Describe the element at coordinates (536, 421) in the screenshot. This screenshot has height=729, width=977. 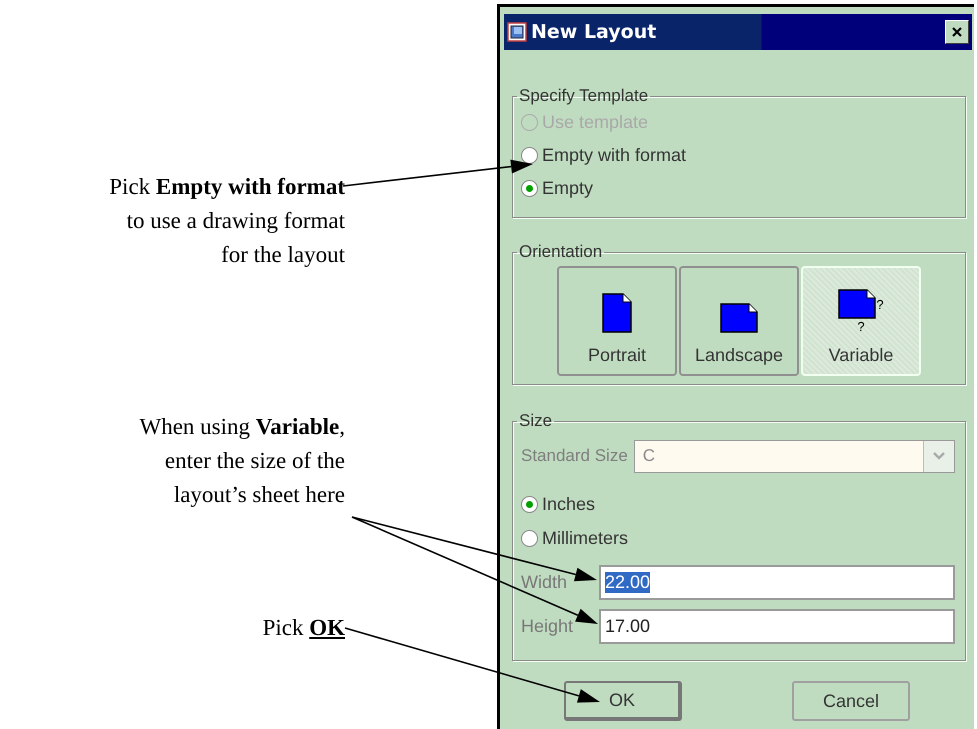
I see `group-label: Size` at that location.